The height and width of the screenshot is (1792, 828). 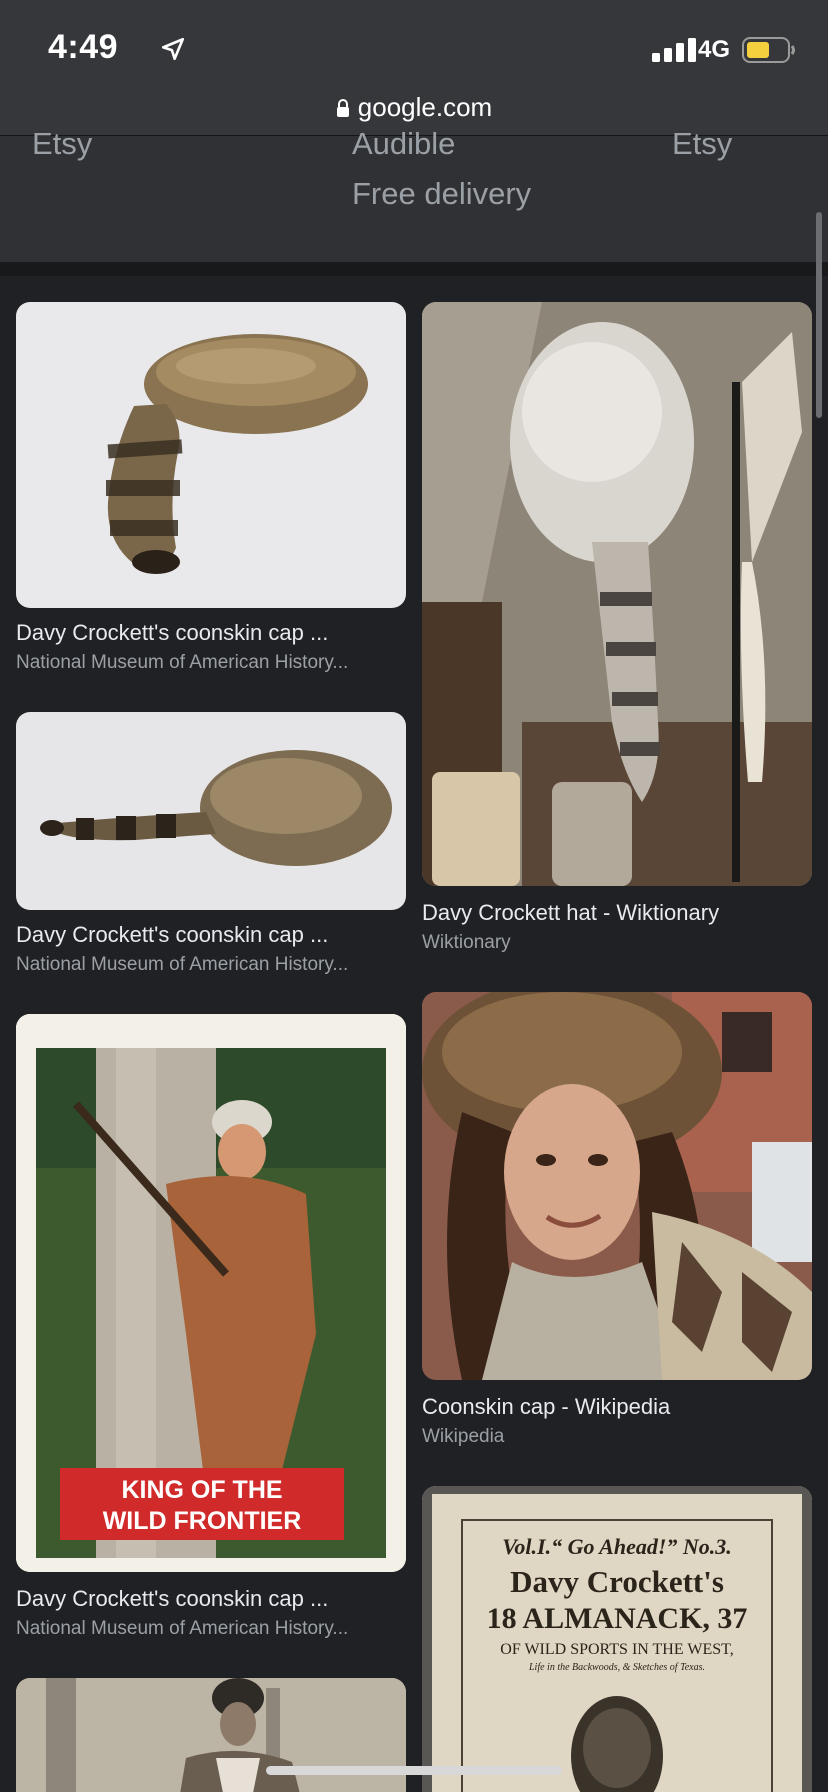 What do you see at coordinates (237, 454) in the screenshot?
I see `coonskin-cap-image` at bounding box center [237, 454].